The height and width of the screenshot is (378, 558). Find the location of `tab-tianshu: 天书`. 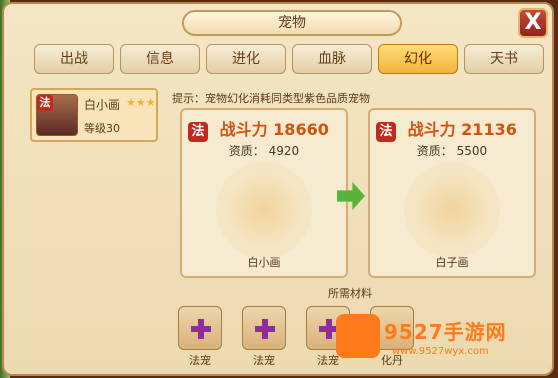

tab-tianshu: 天书 is located at coordinates (504, 59).